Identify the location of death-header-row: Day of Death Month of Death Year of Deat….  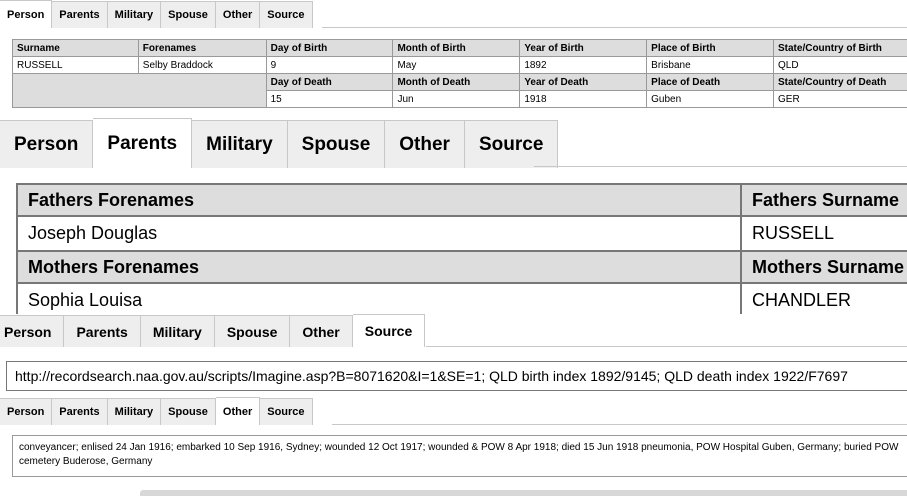
(459, 90).